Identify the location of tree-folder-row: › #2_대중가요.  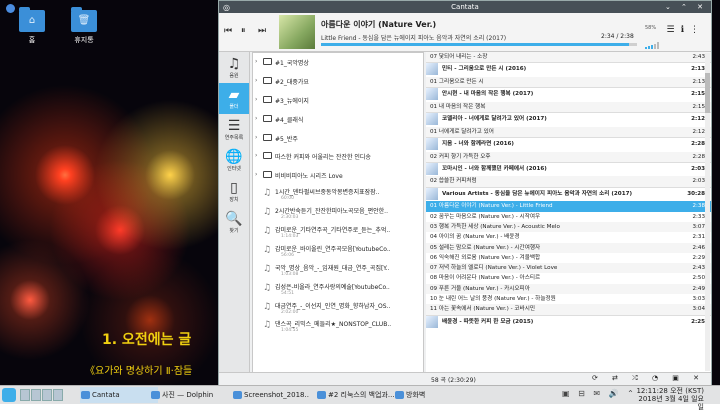
(338, 81).